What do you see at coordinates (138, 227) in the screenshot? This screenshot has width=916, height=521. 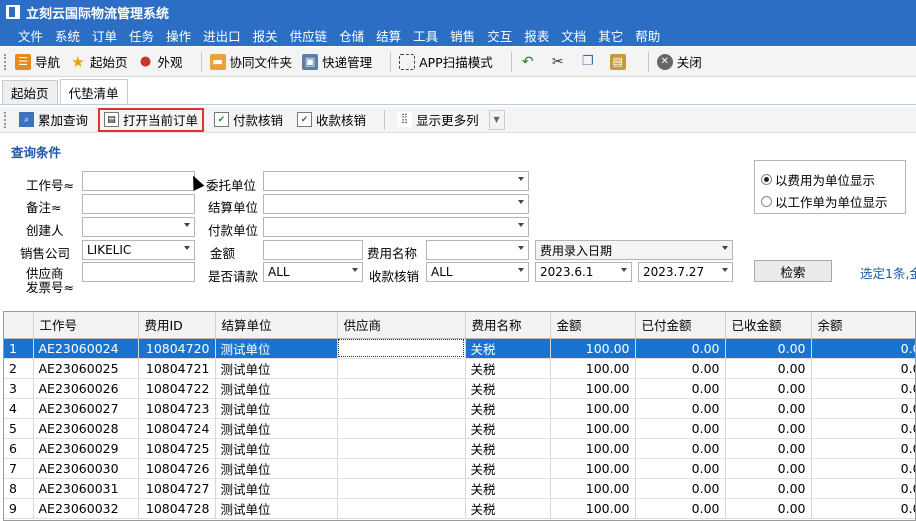 I see `creator-select` at bounding box center [138, 227].